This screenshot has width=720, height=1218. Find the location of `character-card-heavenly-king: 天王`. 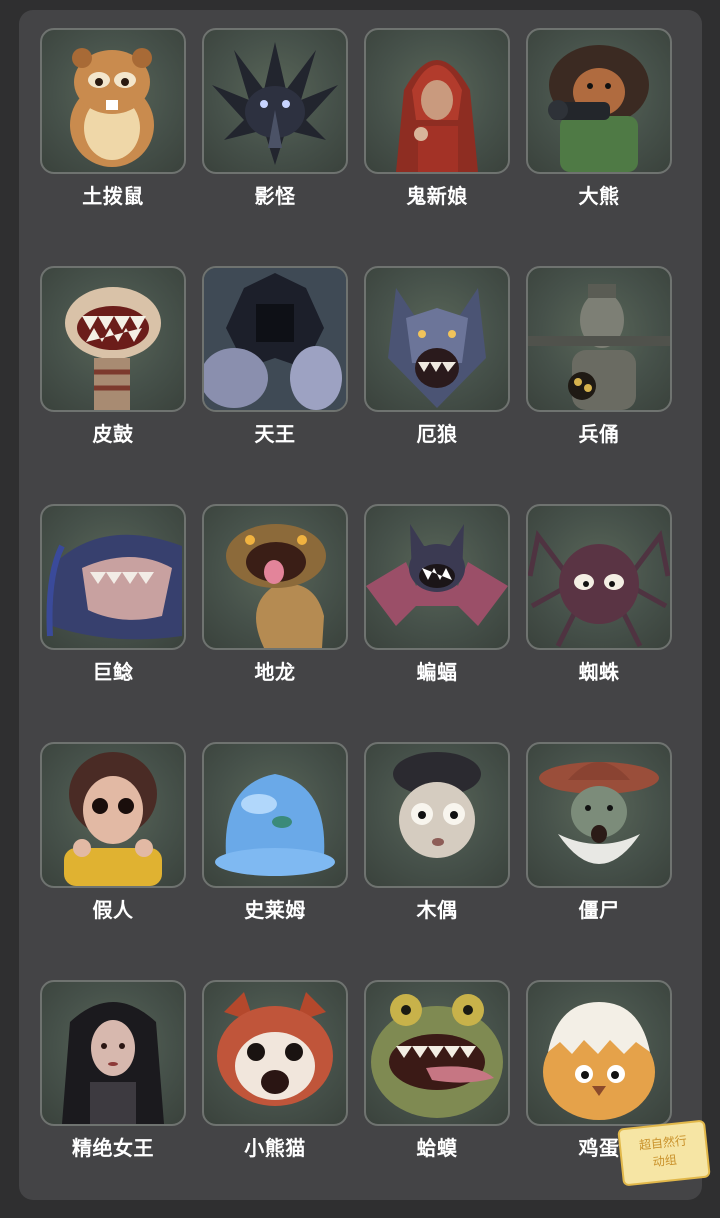

character-card-heavenly-king: 天王 is located at coordinates (275, 376).